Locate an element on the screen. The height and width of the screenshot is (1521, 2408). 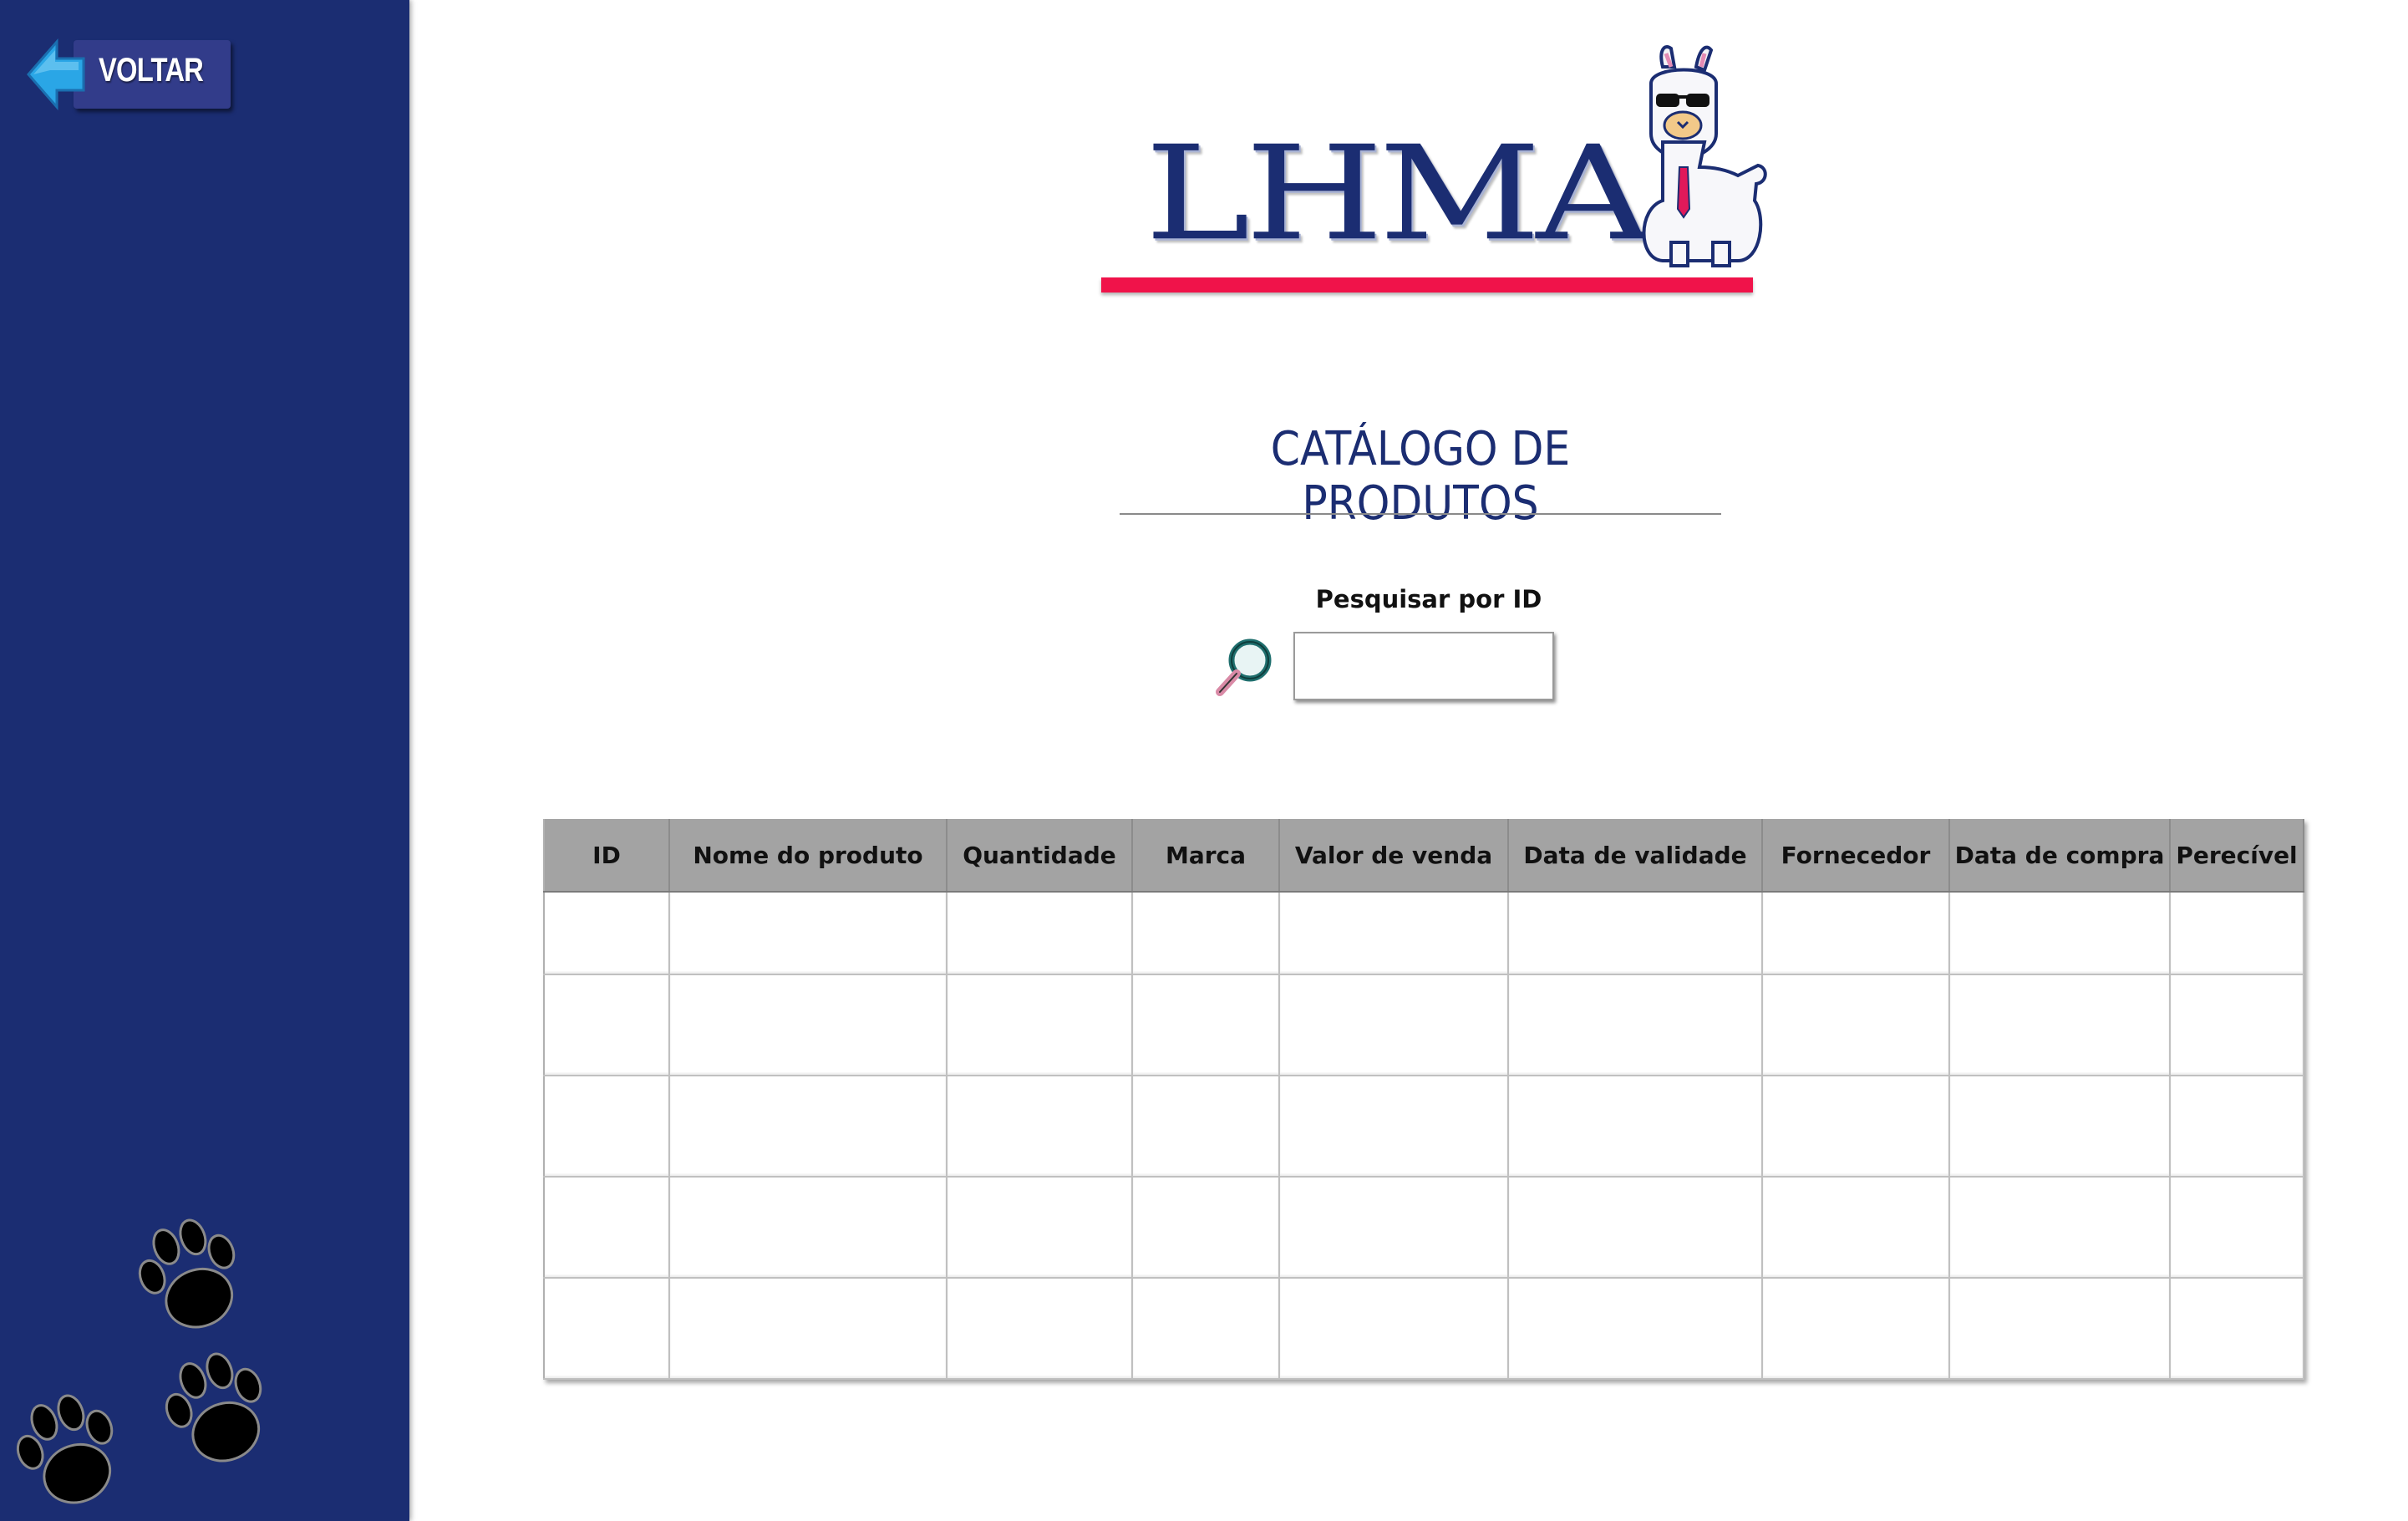
logo-underline-bar is located at coordinates (1427, 284).